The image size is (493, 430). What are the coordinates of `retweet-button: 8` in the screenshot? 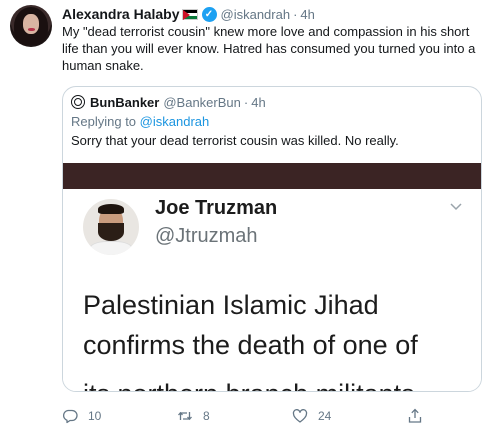 It's located at (193, 416).